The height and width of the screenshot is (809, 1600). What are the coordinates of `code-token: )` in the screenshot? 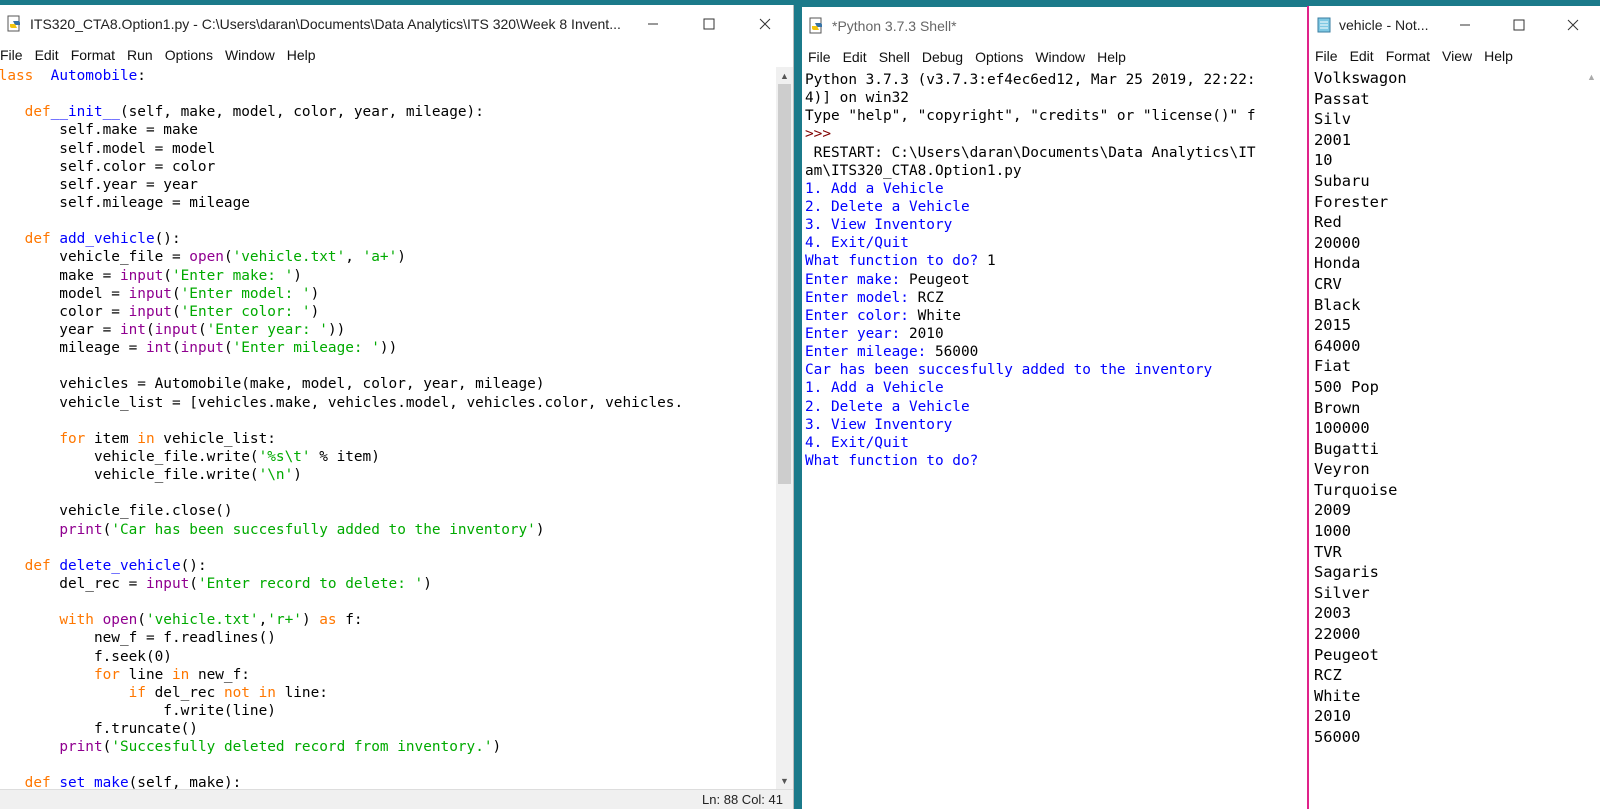 It's located at (540, 529).